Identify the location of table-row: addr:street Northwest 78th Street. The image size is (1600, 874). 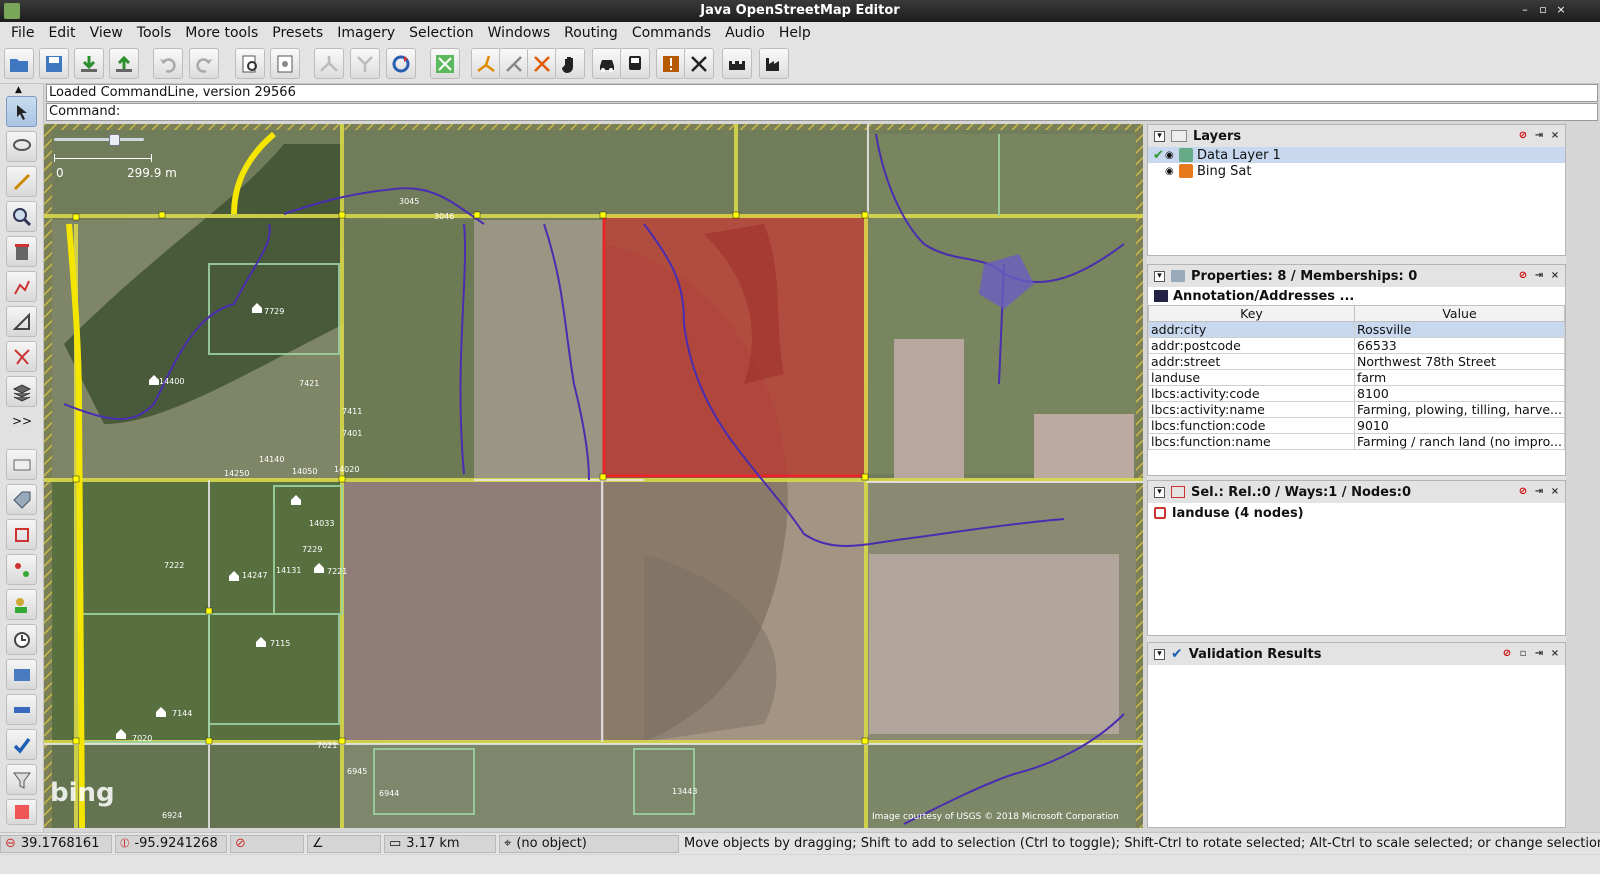
(1356, 361).